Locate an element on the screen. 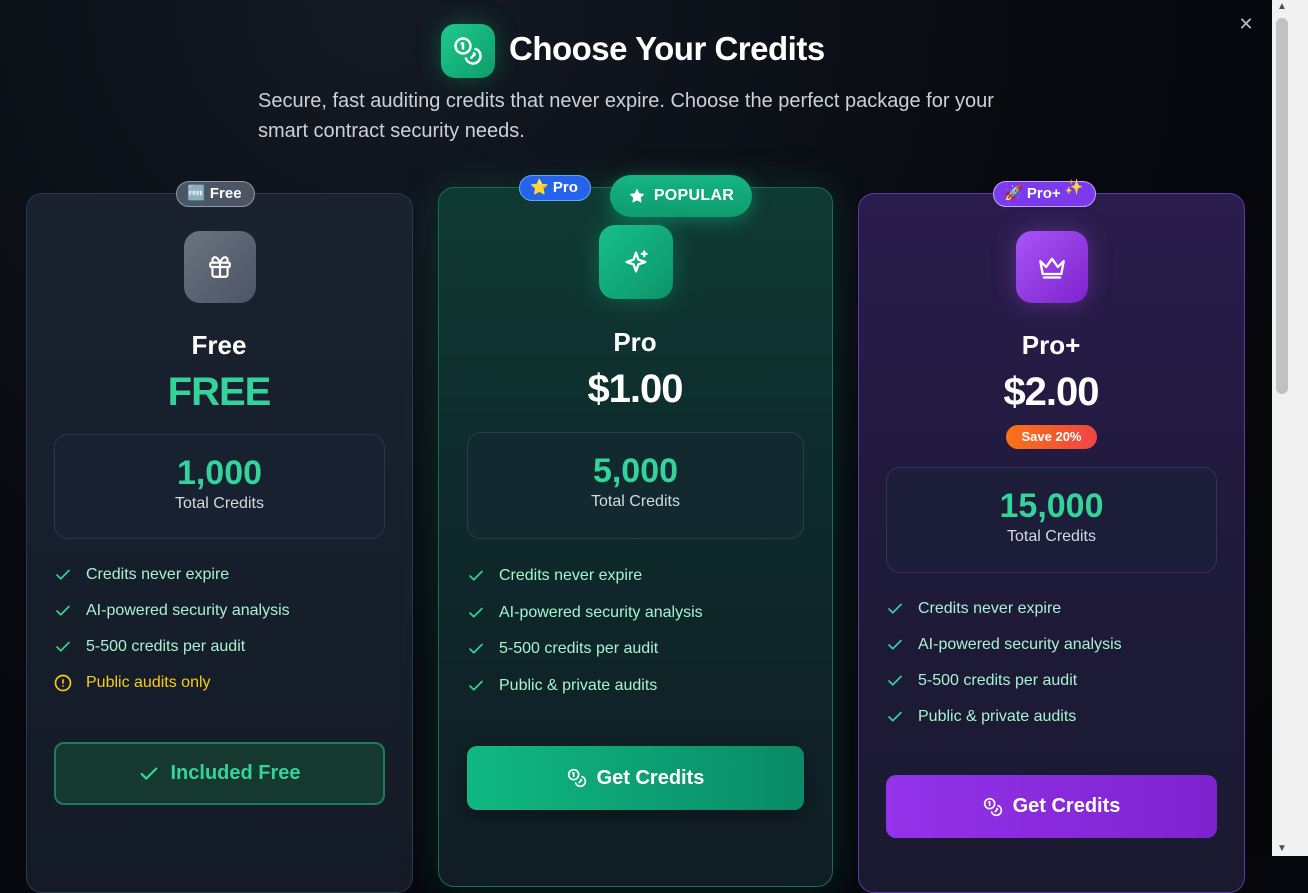  rocket-emoji-icon: 🚀 is located at coordinates (1013, 193).